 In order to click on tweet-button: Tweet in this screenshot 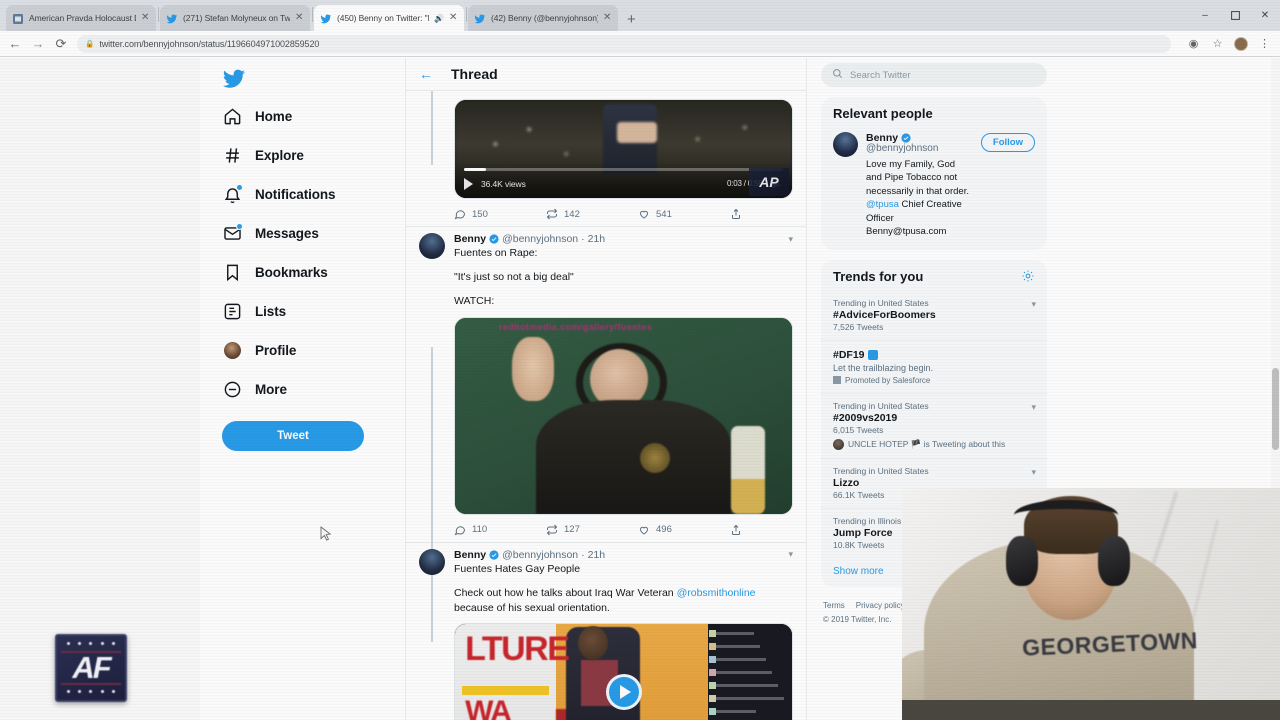, I will do `click(293, 436)`.